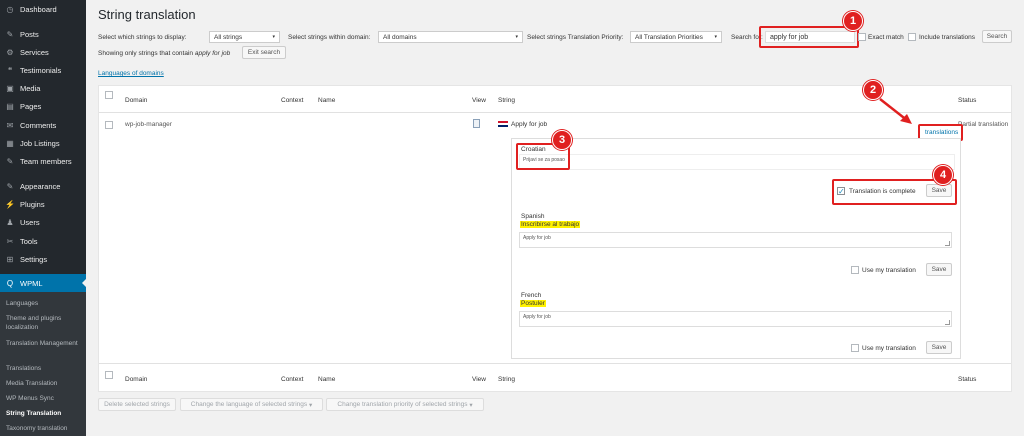  What do you see at coordinates (109, 95) in the screenshot?
I see `select-all-checkbox` at bounding box center [109, 95].